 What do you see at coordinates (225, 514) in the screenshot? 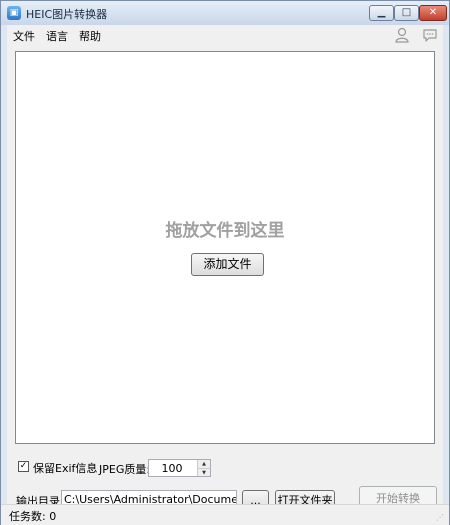
I see `status-bar: 任务数: 0 ⋰` at bounding box center [225, 514].